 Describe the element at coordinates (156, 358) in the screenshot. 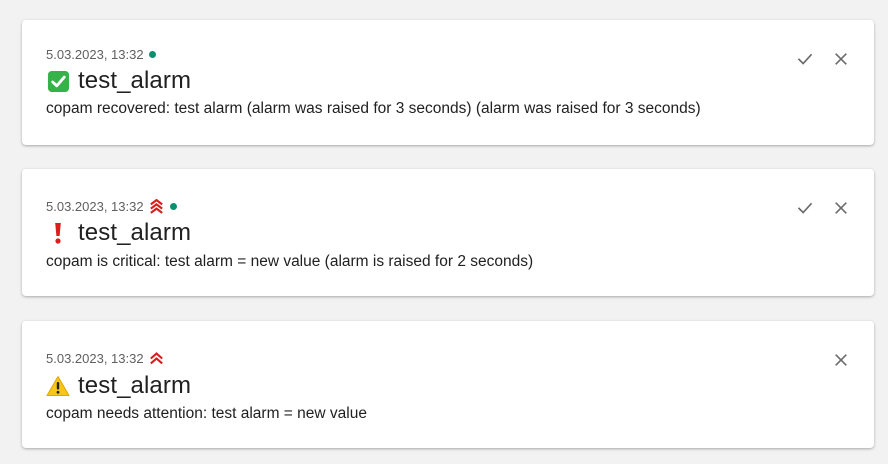

I see `priority-high-icon` at that location.